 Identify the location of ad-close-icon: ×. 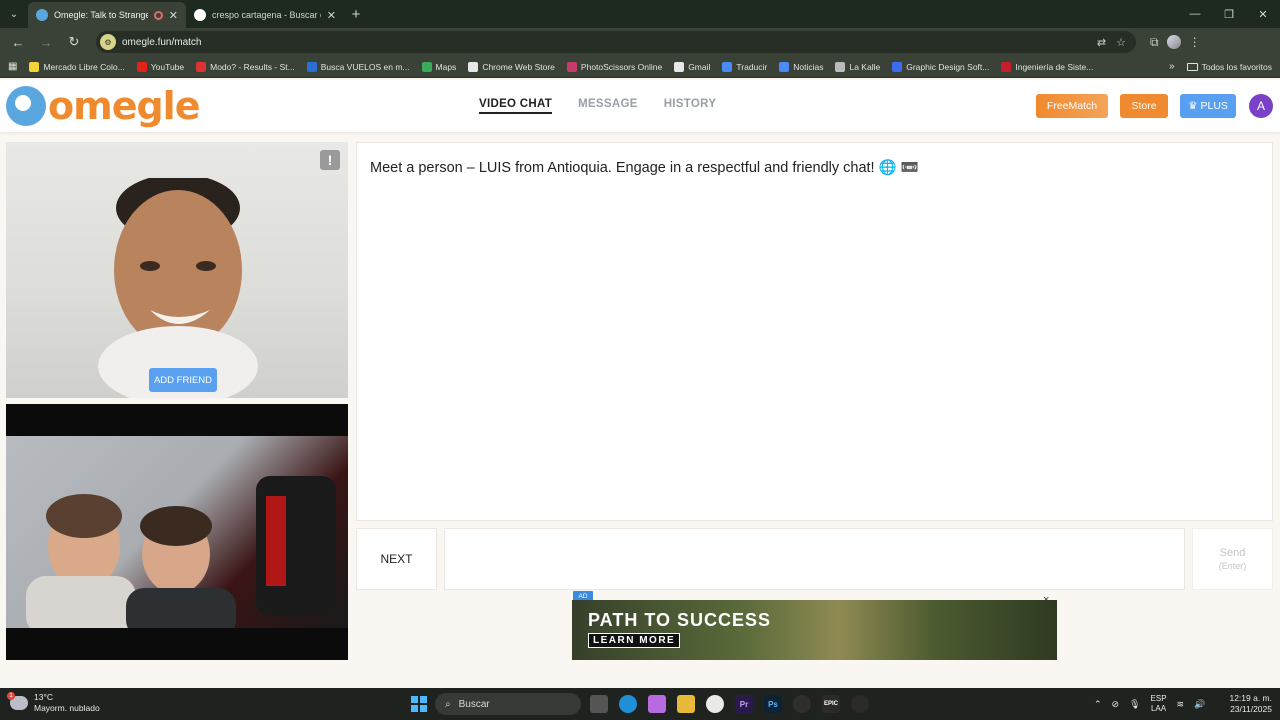
(1046, 600).